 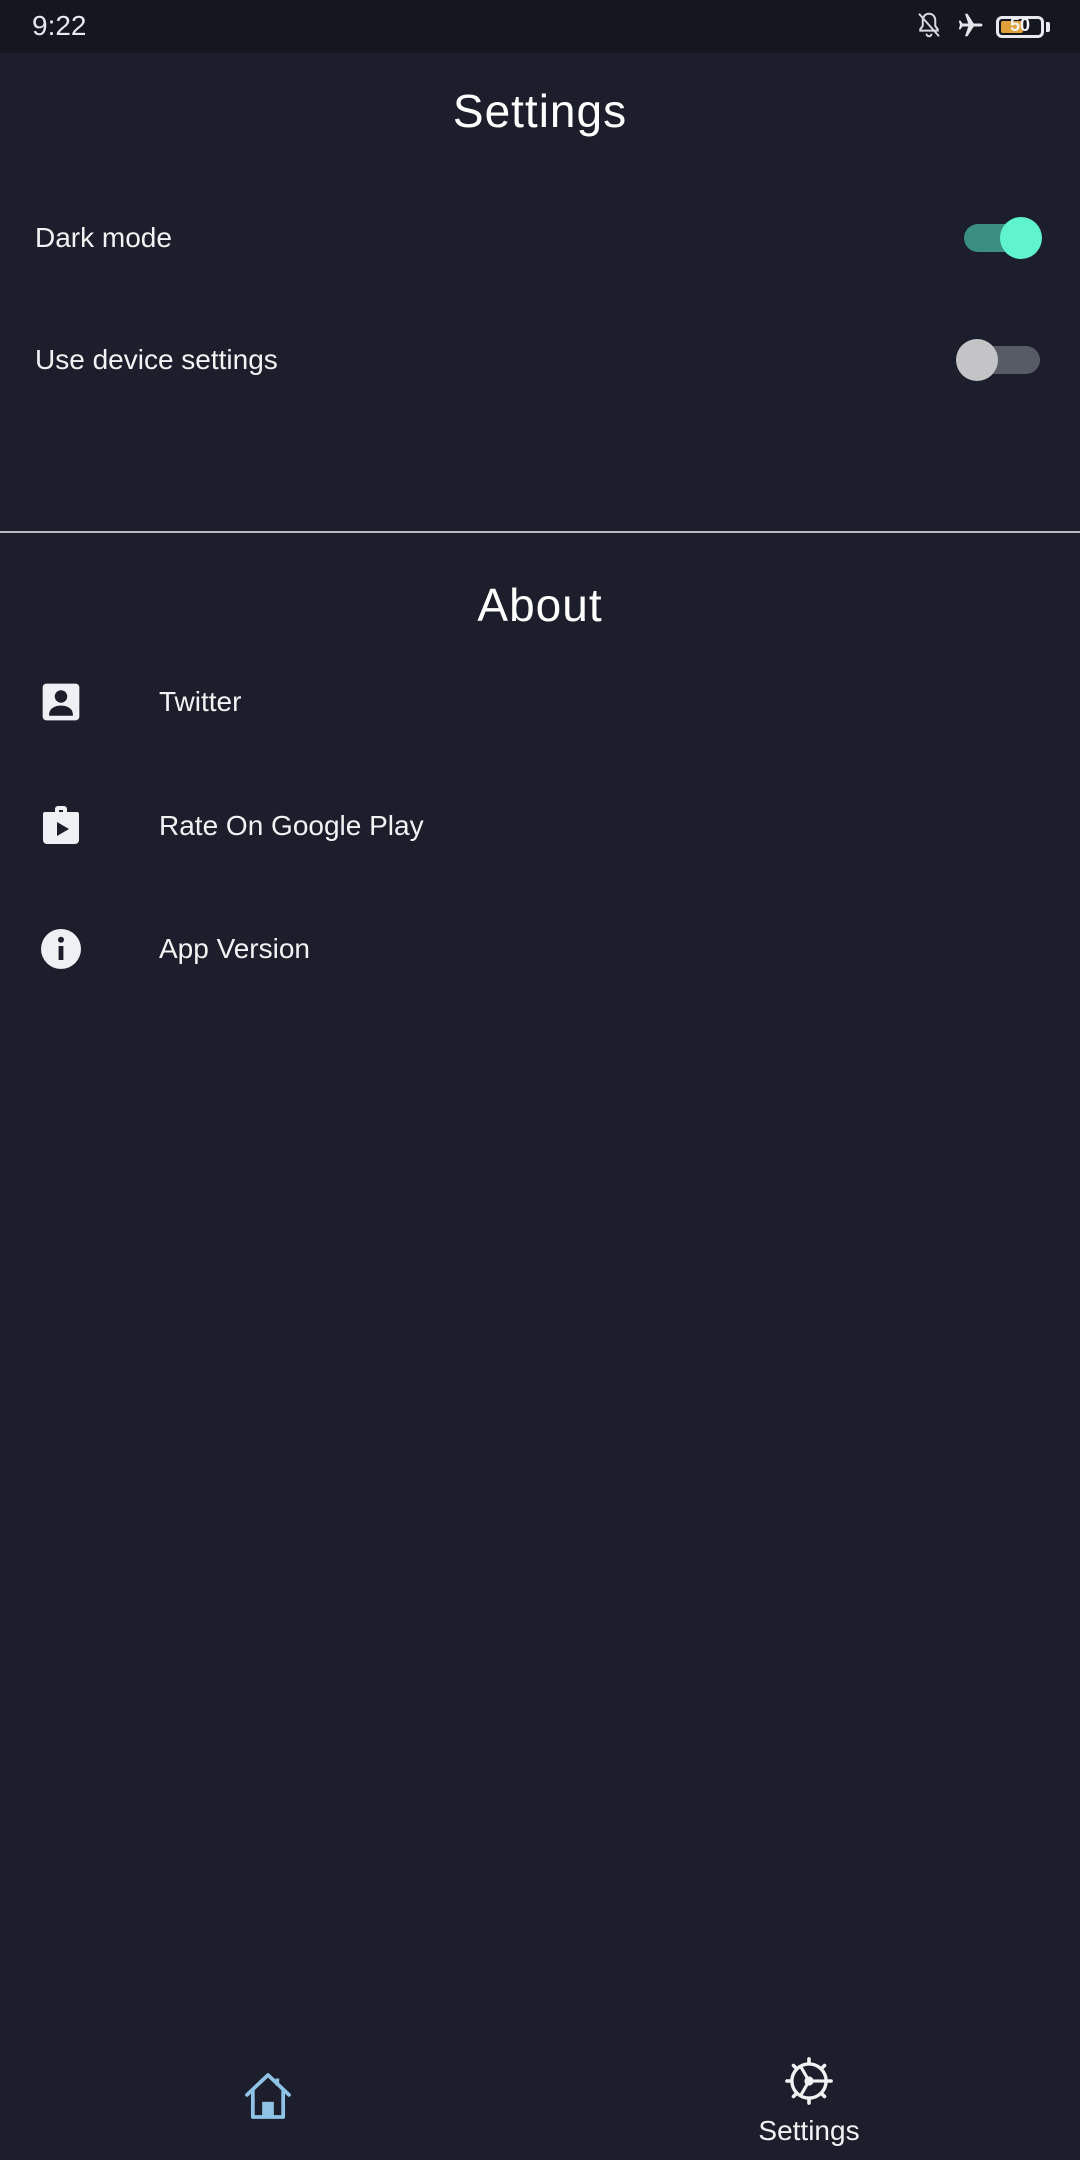 I want to click on status-time: 9:22, so click(x=59, y=25).